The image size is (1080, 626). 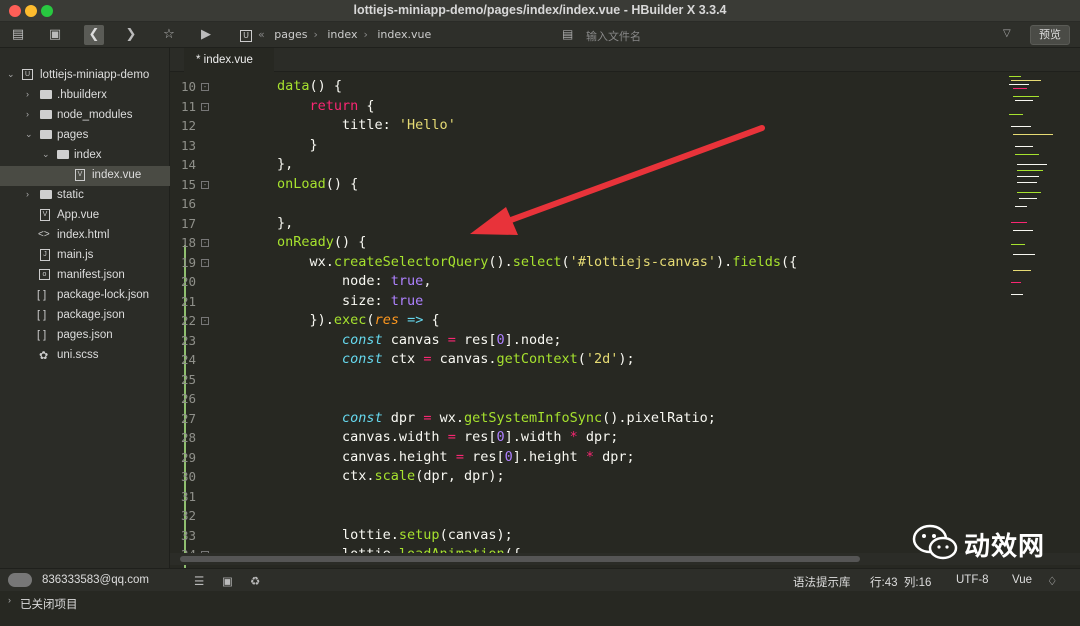 What do you see at coordinates (822, 582) in the screenshot?
I see `syntax-hint-library: 语法提示库` at bounding box center [822, 582].